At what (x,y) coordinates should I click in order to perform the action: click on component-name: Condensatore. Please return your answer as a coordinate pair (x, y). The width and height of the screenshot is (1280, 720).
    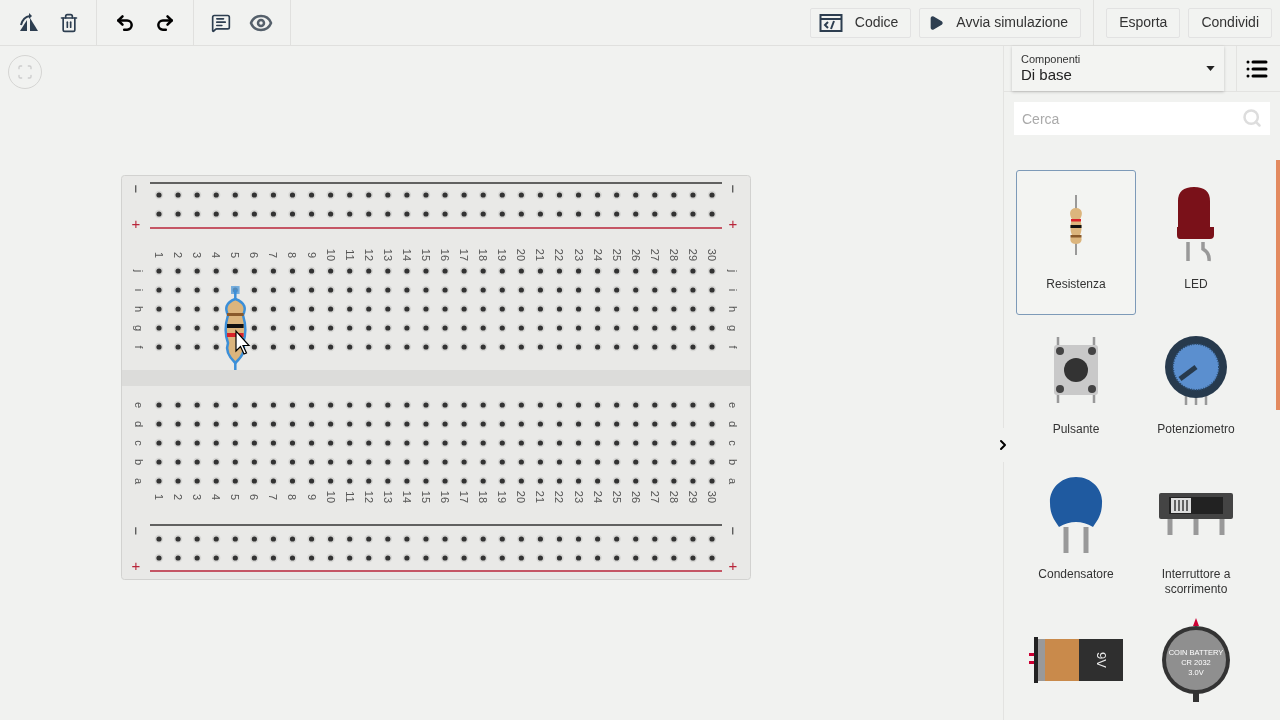
    Looking at the image, I should click on (1076, 574).